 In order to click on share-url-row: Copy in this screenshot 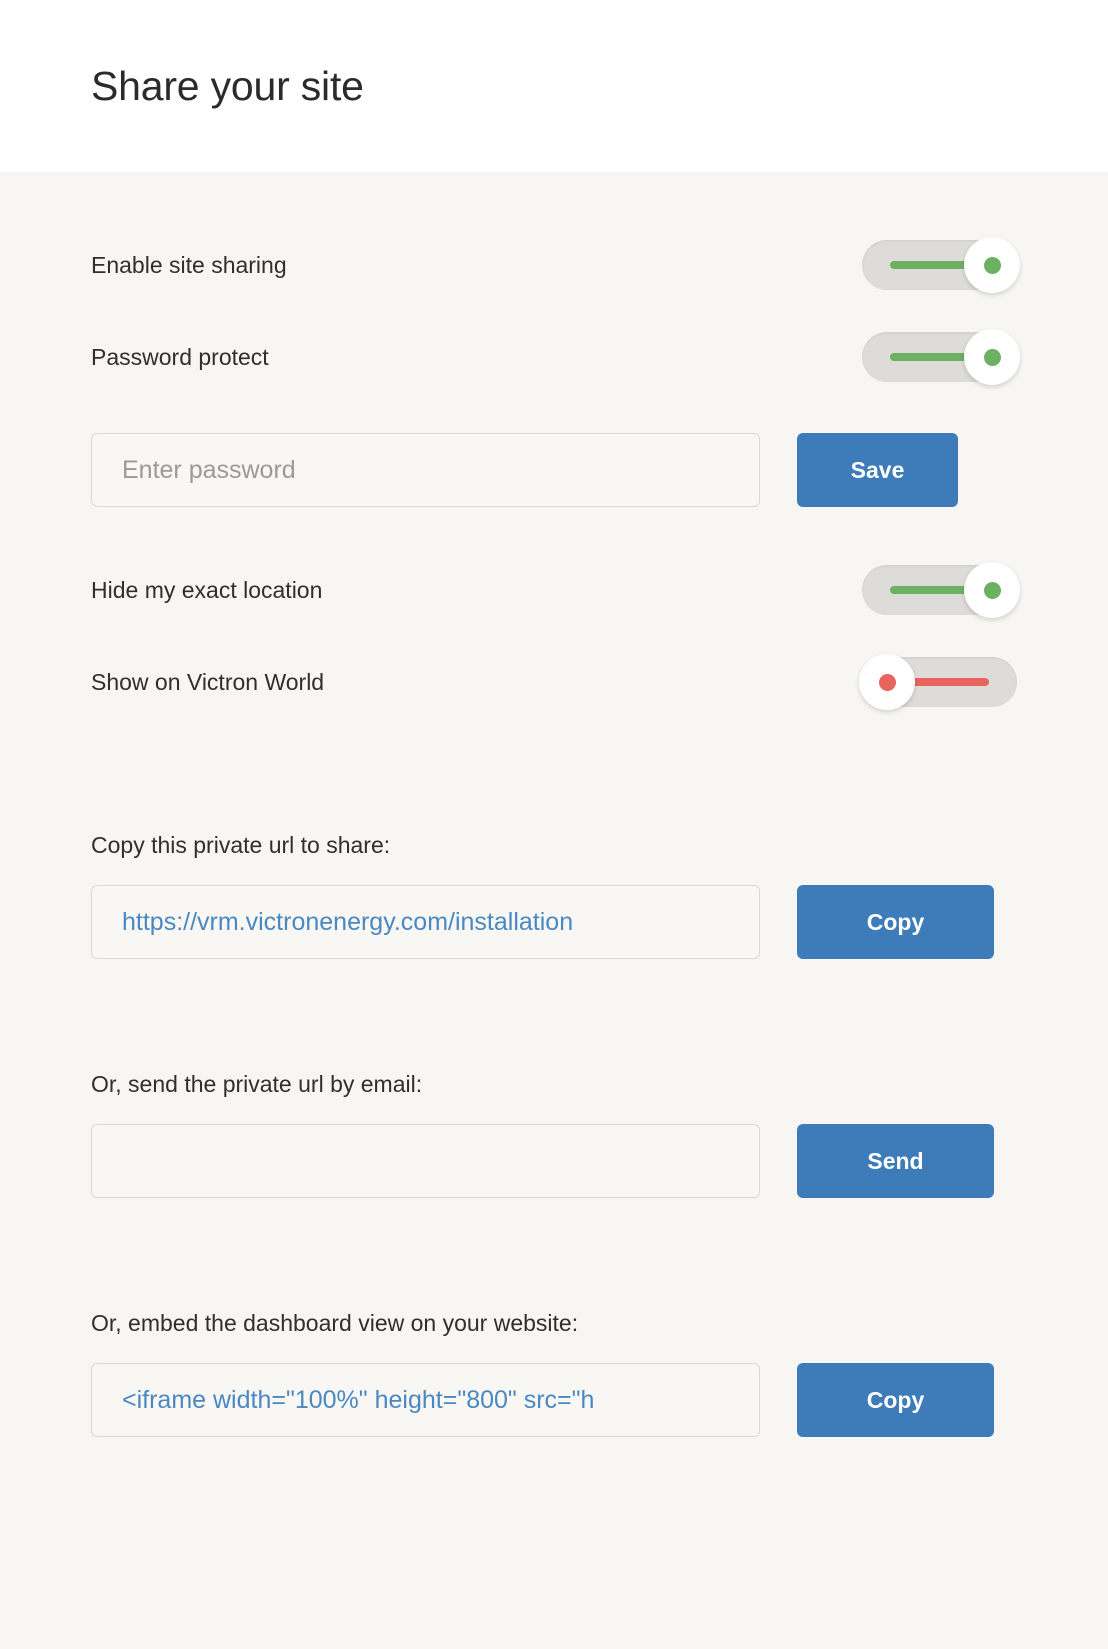, I will do `click(554, 922)`.